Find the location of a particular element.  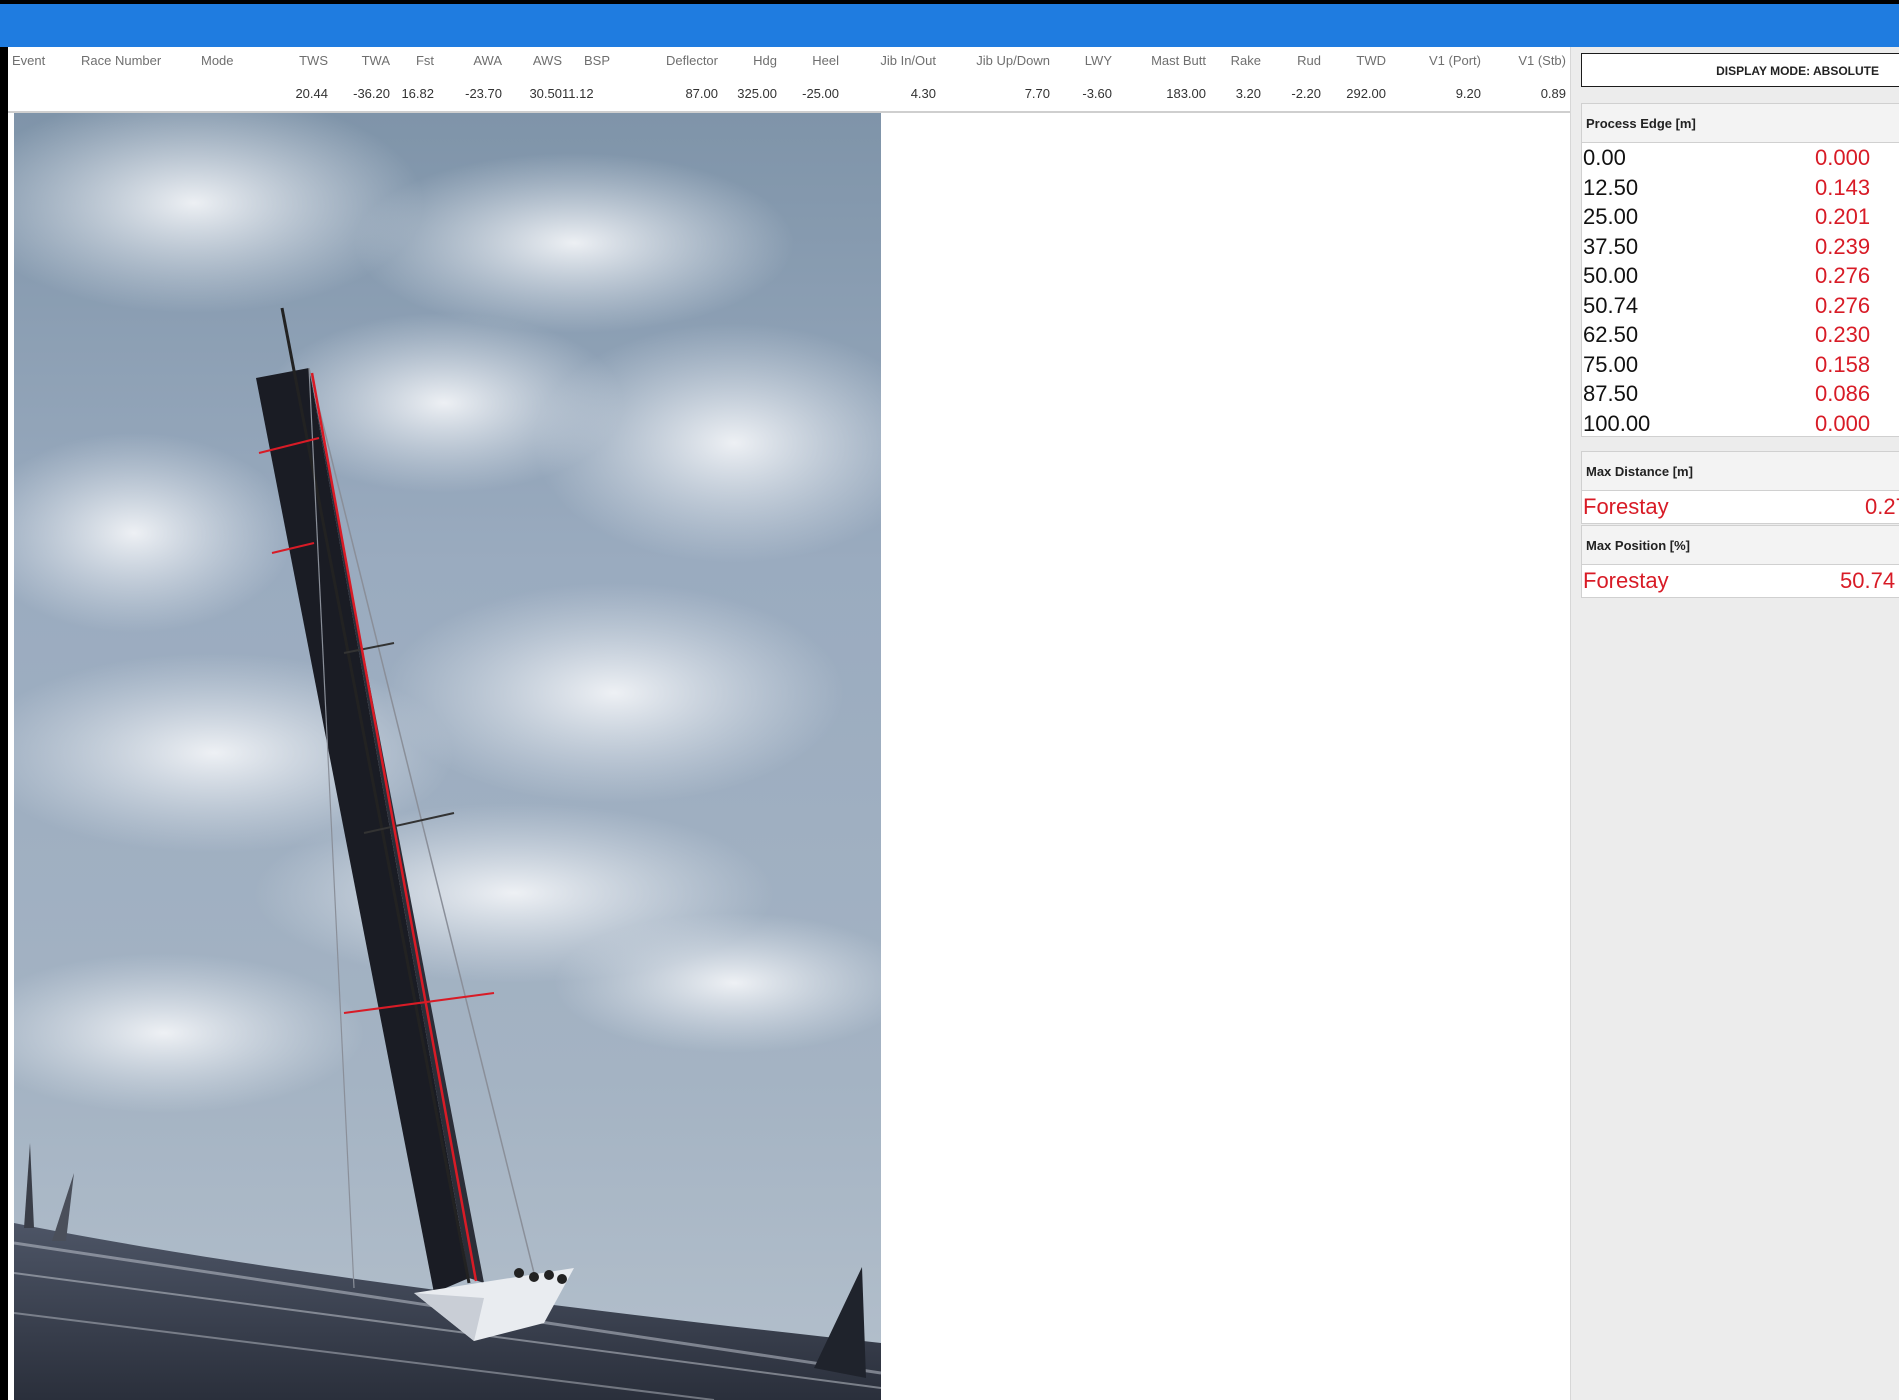

max-position-value: 50.74 is located at coordinates (1868, 580).